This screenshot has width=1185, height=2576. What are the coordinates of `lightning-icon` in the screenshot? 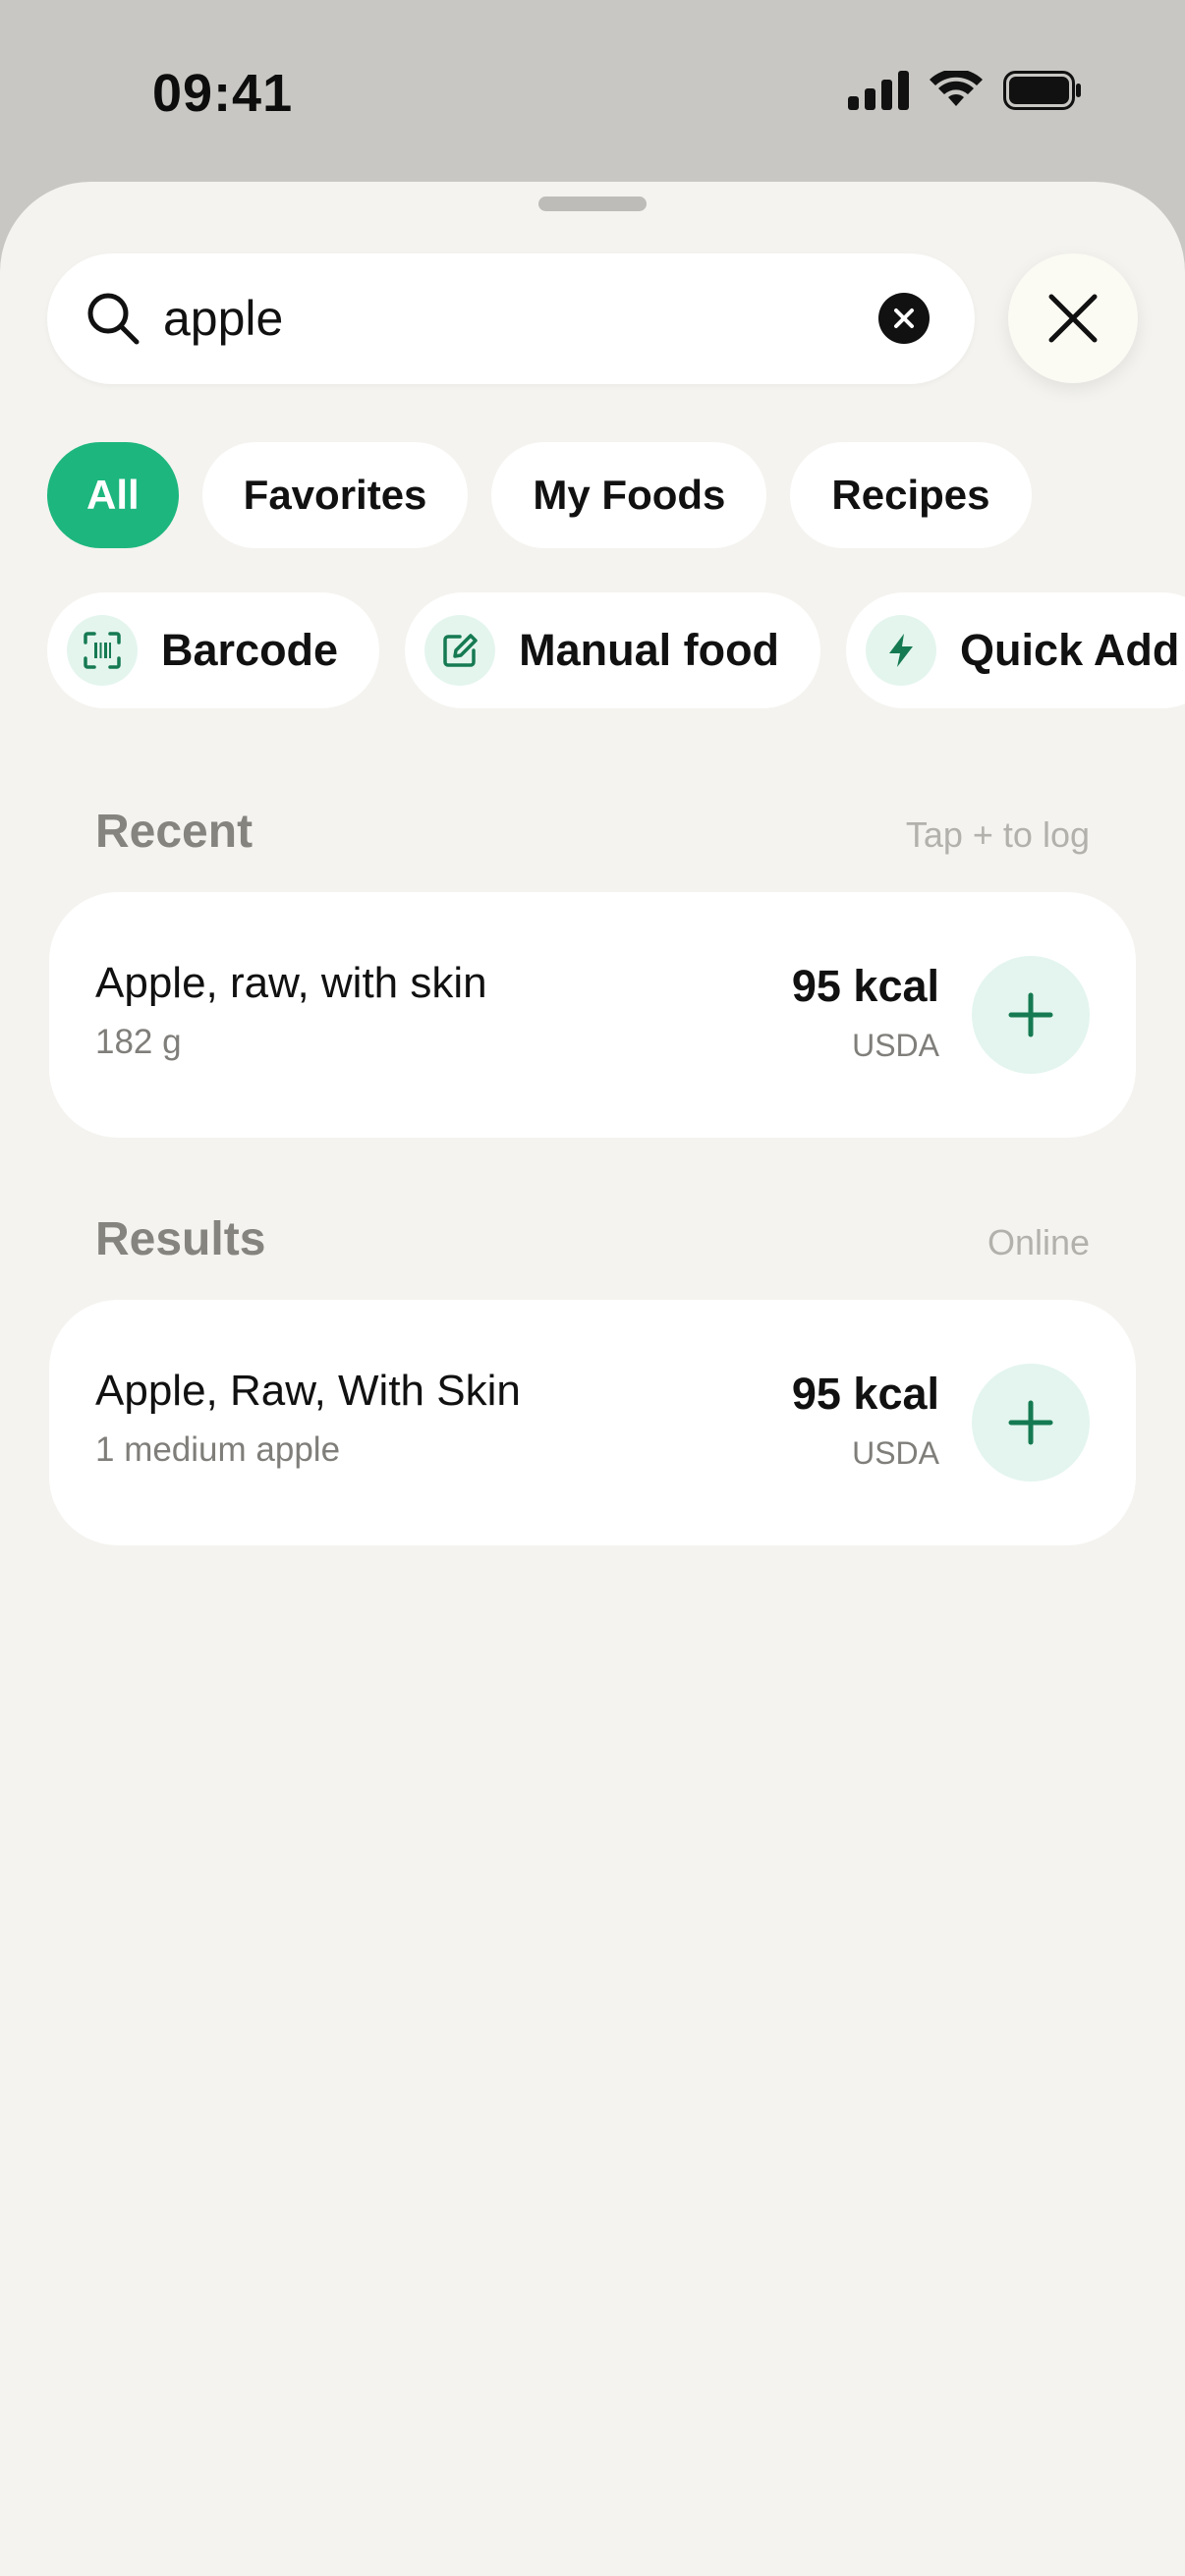 It's located at (902, 650).